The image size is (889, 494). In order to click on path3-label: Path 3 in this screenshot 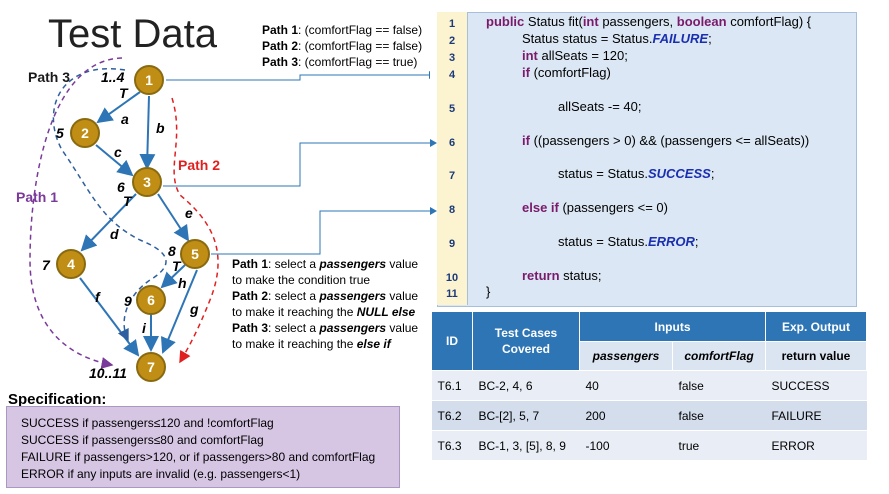, I will do `click(49, 77)`.